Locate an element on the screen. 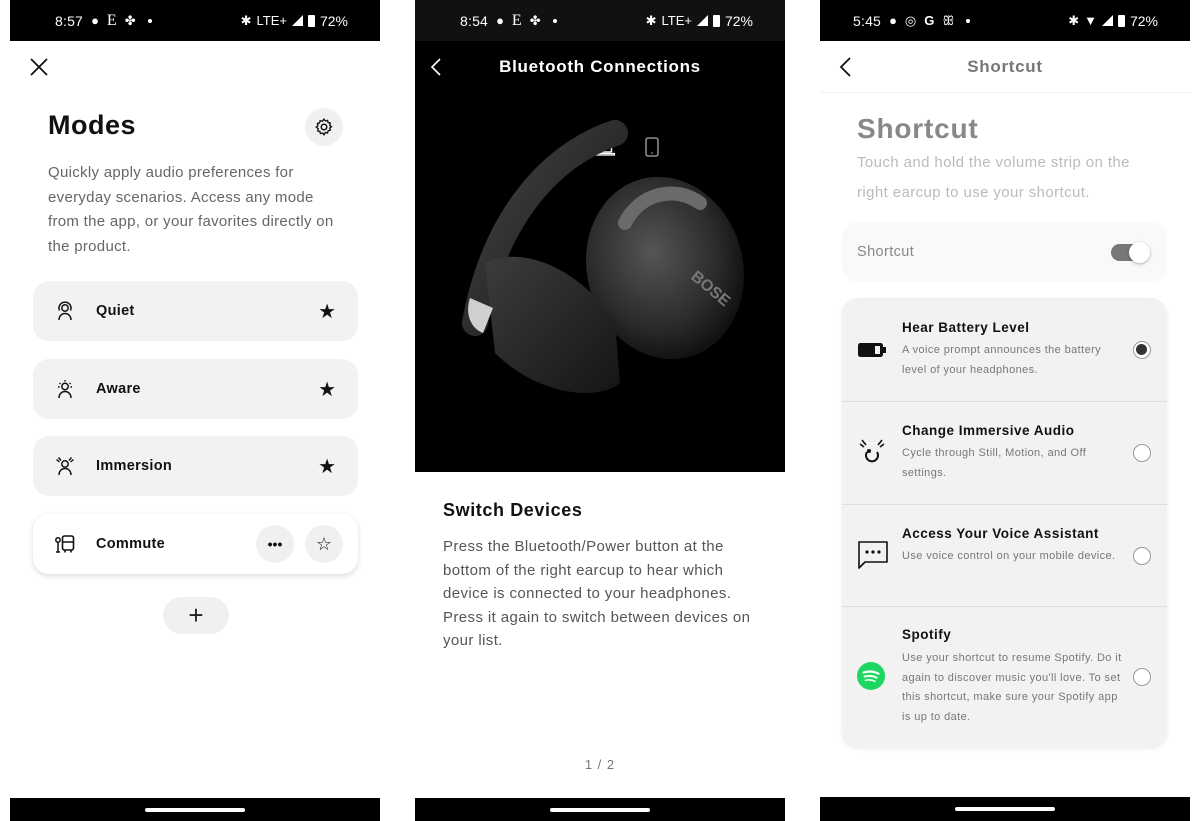 This screenshot has width=1200, height=821. toggle-knob is located at coordinates (1139, 252).